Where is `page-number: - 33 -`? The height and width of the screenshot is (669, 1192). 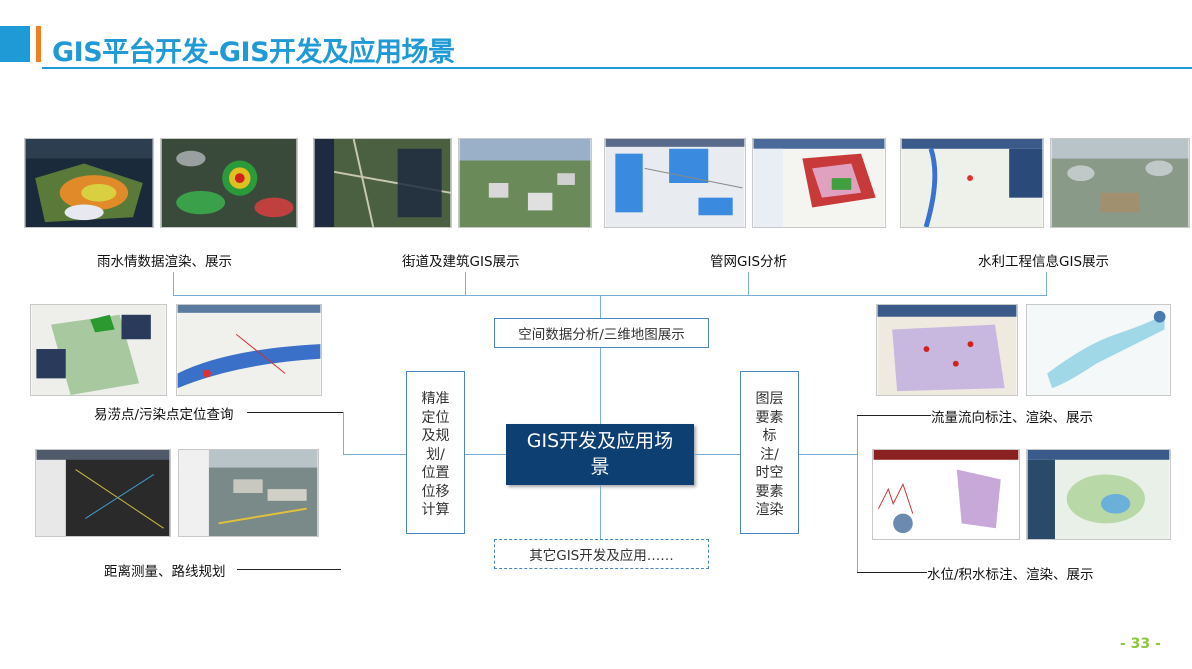 page-number: - 33 - is located at coordinates (1140, 644).